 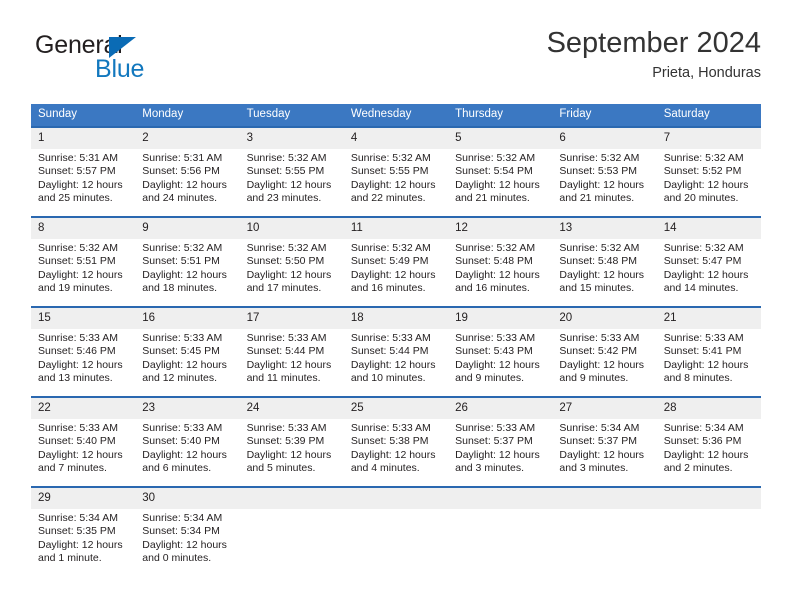 What do you see at coordinates (602, 461) in the screenshot?
I see `daylight-text: Daylight: 12 hours and 3 minutes.` at bounding box center [602, 461].